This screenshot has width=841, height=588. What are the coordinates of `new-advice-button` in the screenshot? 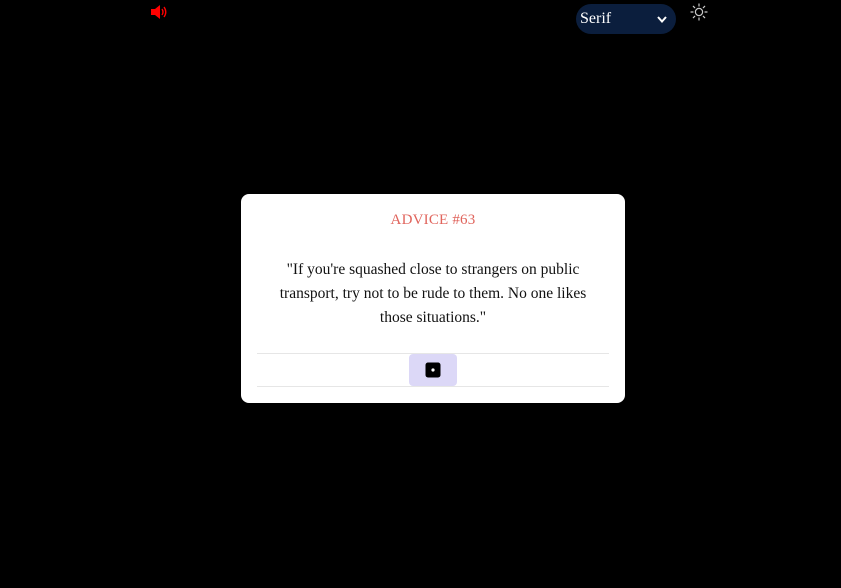 It's located at (433, 370).